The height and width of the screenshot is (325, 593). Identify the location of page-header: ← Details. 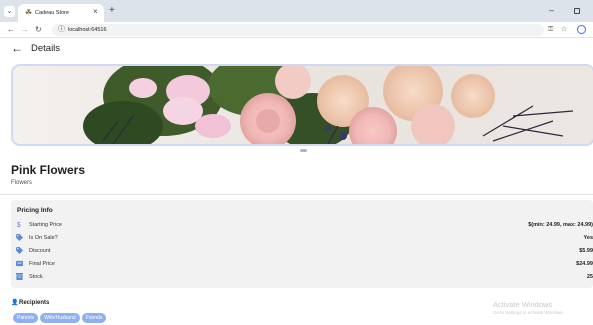
(296, 49).